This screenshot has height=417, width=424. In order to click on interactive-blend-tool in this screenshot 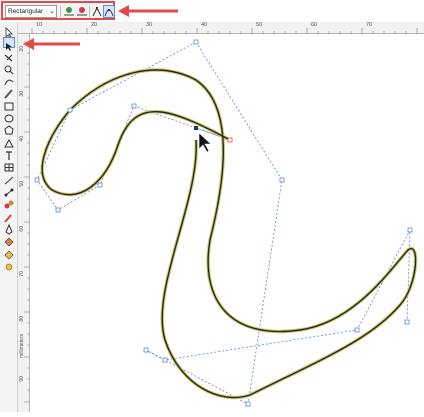, I will do `click(9, 203)`.